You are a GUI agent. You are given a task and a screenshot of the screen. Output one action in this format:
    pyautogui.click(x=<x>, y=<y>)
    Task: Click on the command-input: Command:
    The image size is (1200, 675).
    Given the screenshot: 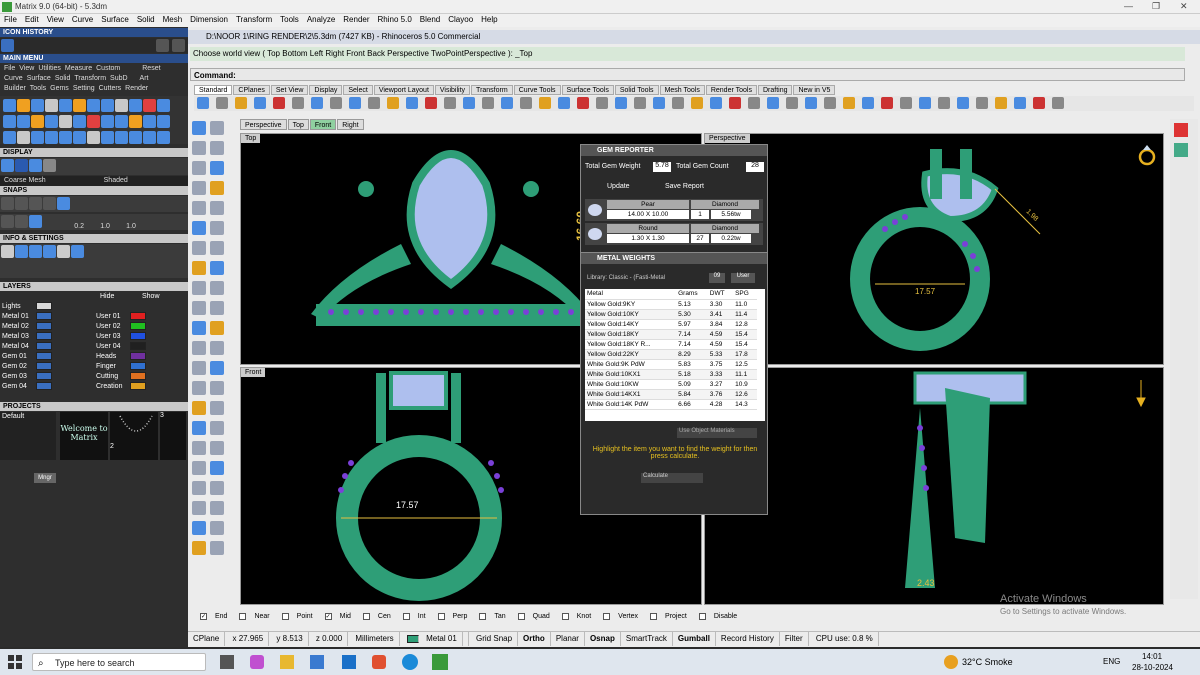 What is the action you would take?
    pyautogui.click(x=687, y=74)
    